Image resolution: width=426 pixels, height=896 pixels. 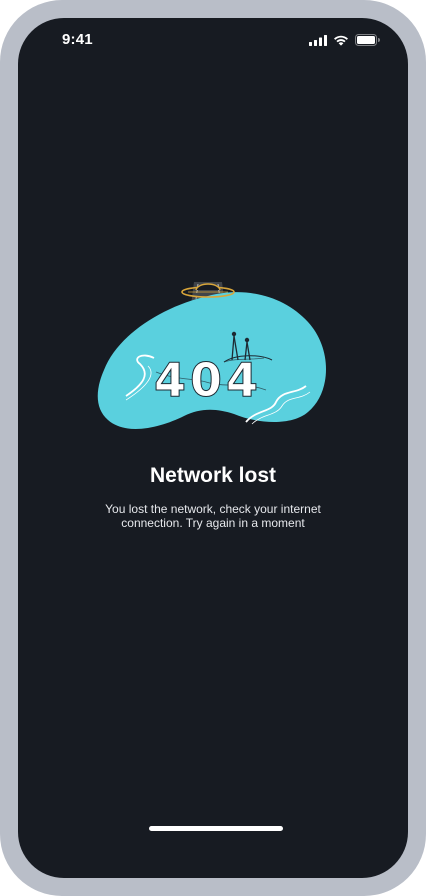 What do you see at coordinates (318, 40) in the screenshot?
I see `cellular-signal-icon` at bounding box center [318, 40].